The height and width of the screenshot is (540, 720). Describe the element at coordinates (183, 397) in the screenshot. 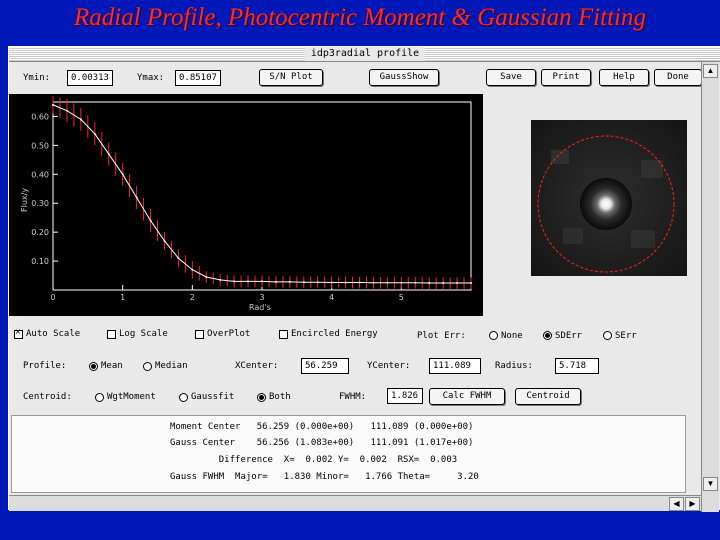

I see `centroid-gaussfit-radio` at that location.